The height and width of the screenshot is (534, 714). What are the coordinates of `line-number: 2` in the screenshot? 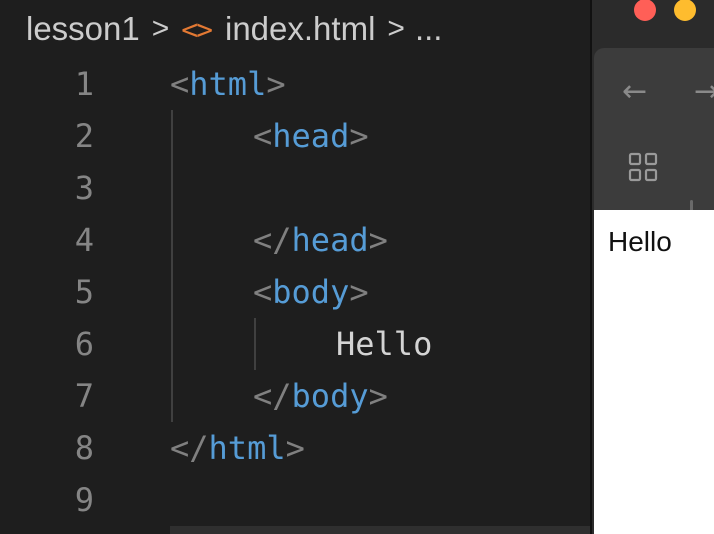 It's located at (84, 136).